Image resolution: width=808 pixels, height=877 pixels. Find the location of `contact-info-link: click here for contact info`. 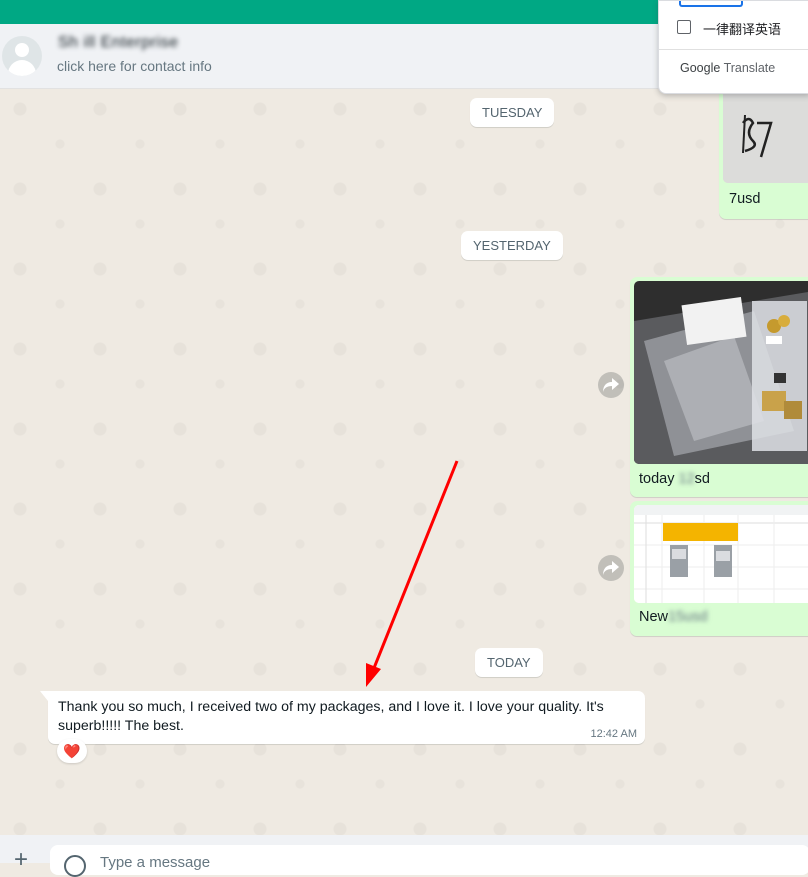

contact-info-link: click here for contact info is located at coordinates (134, 66).